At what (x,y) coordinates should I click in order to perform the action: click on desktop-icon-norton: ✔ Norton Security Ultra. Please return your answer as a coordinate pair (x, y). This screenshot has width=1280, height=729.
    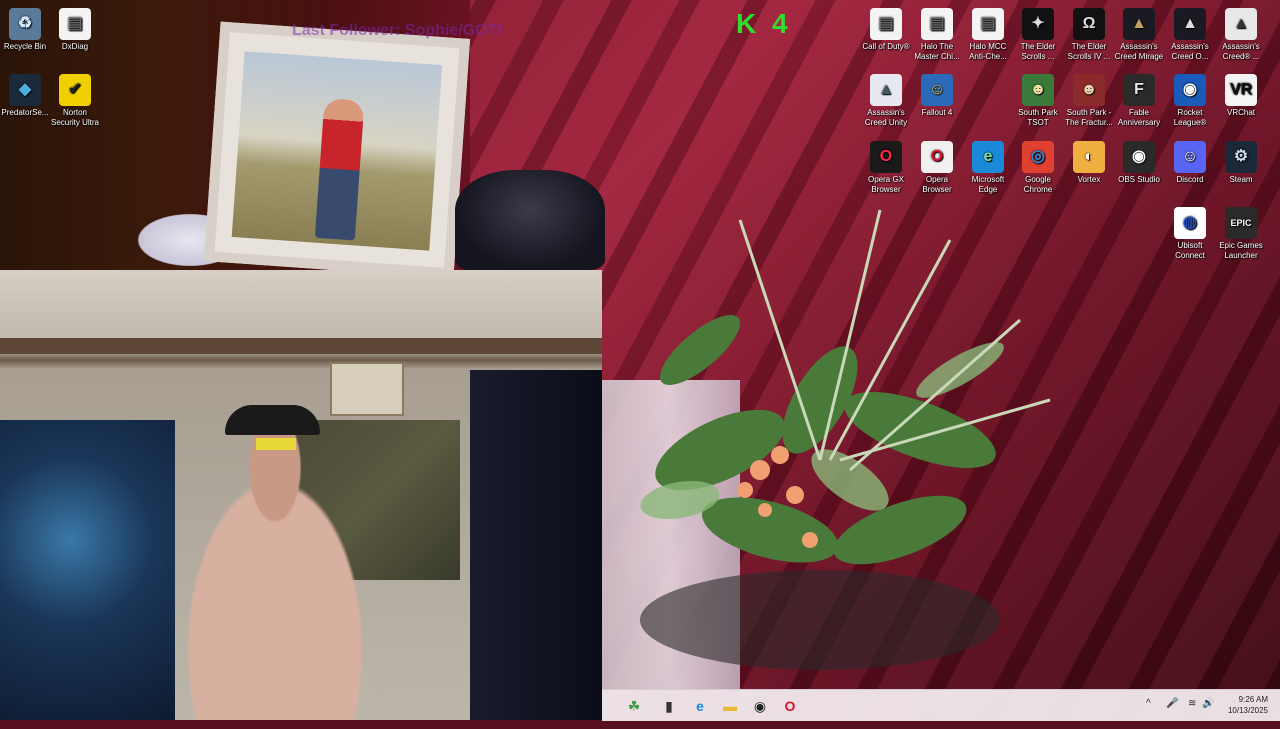
    Looking at the image, I should click on (75, 102).